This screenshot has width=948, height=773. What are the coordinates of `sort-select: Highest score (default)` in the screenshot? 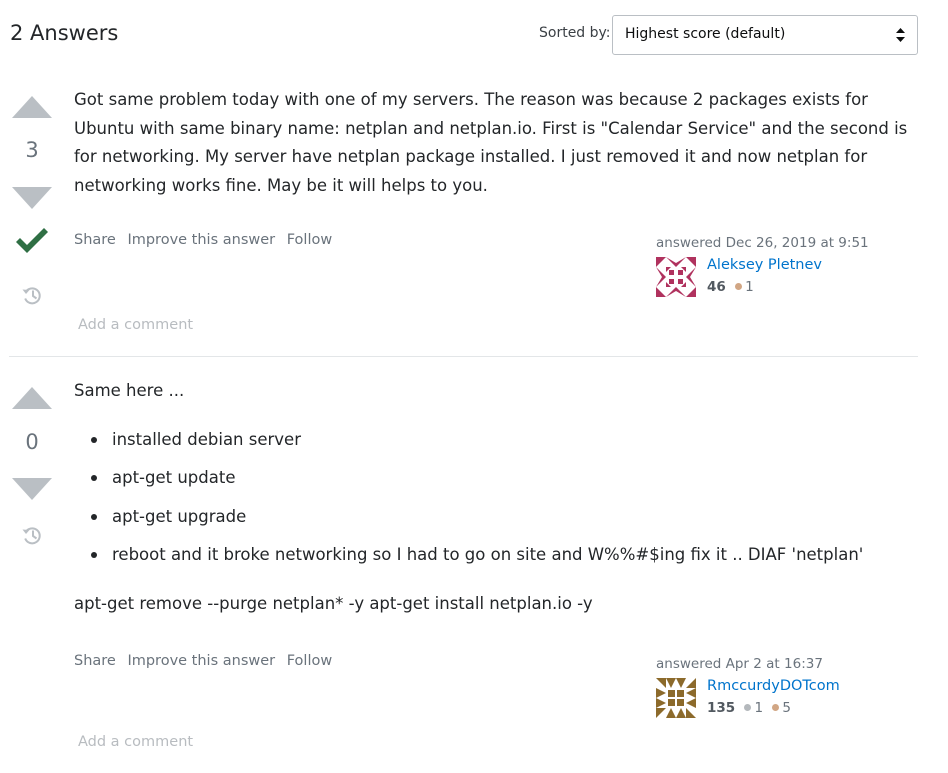 It's located at (765, 35).